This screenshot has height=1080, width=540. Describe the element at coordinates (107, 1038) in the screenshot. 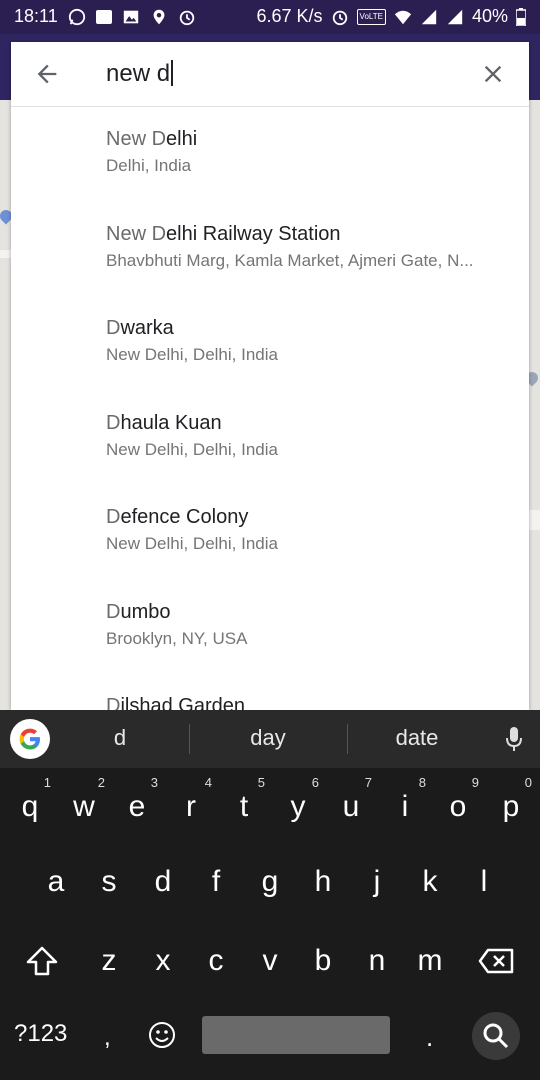

I see `comma-key: ,` at that location.